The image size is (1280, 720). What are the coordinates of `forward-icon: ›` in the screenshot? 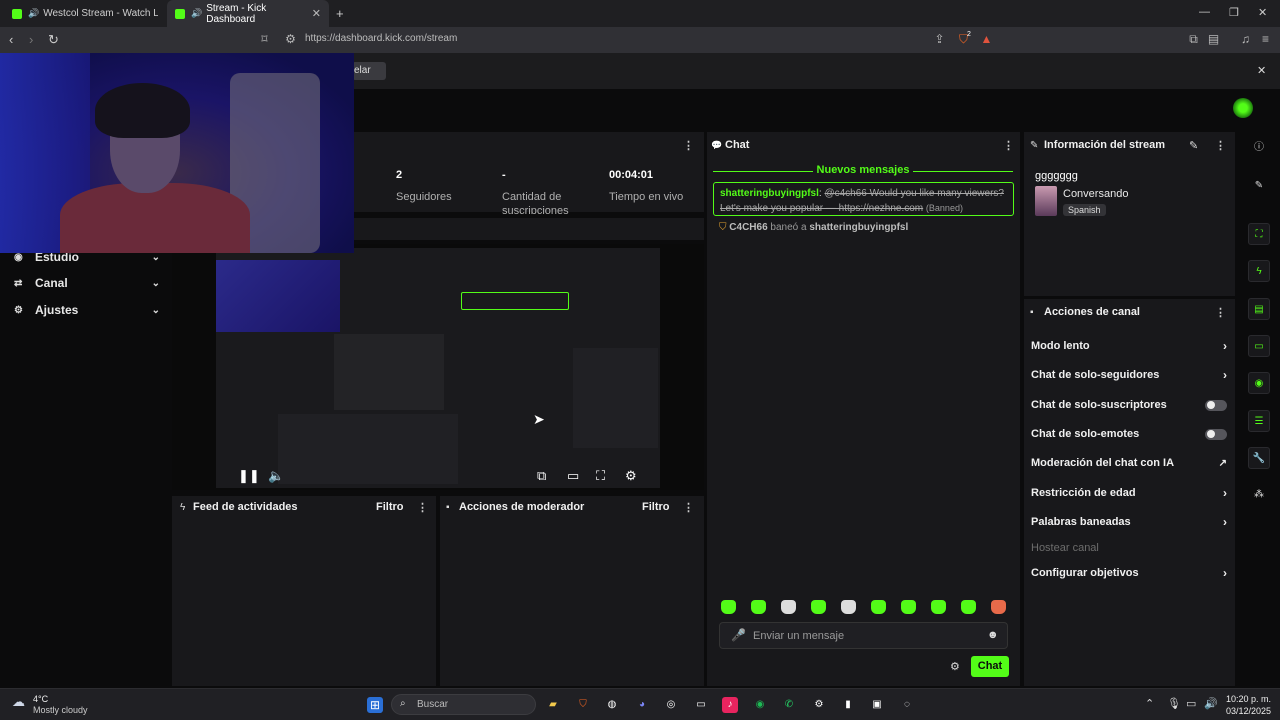 It's located at (31, 39).